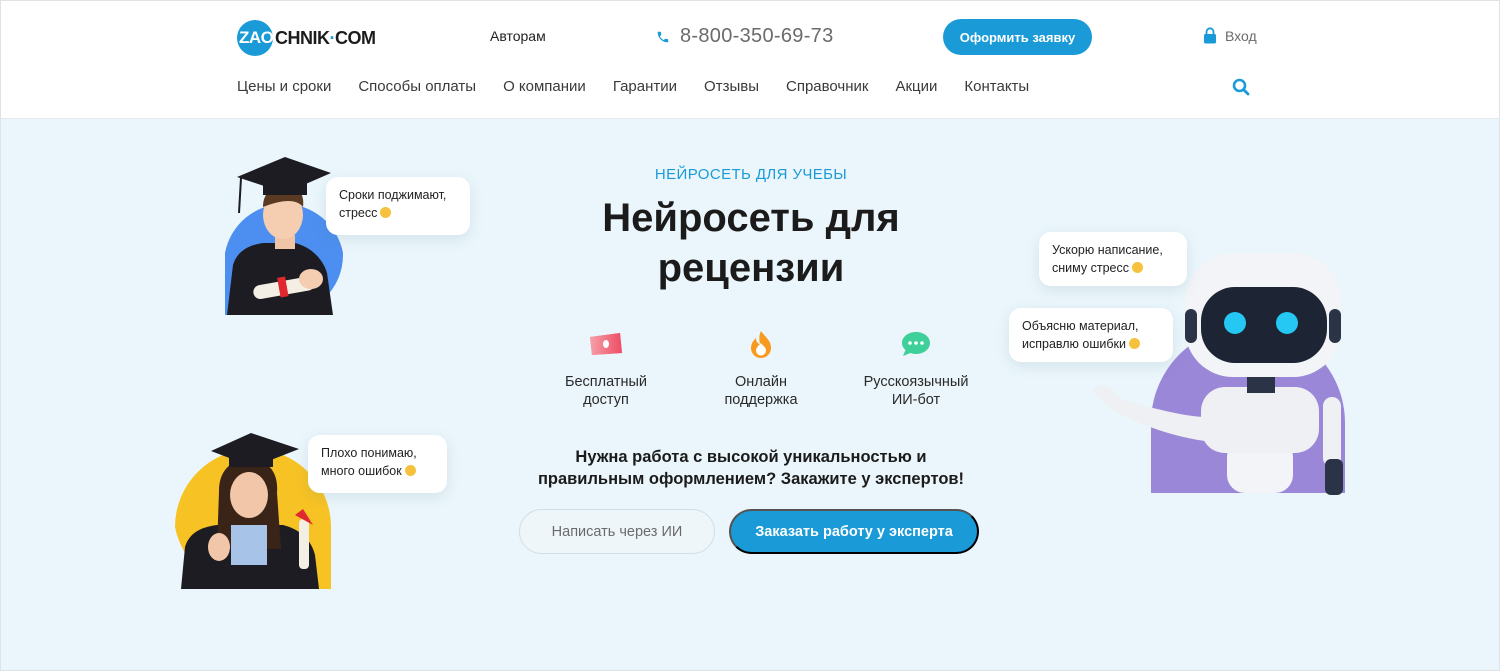 The height and width of the screenshot is (671, 1500). I want to click on login-link: Вход, so click(1230, 35).